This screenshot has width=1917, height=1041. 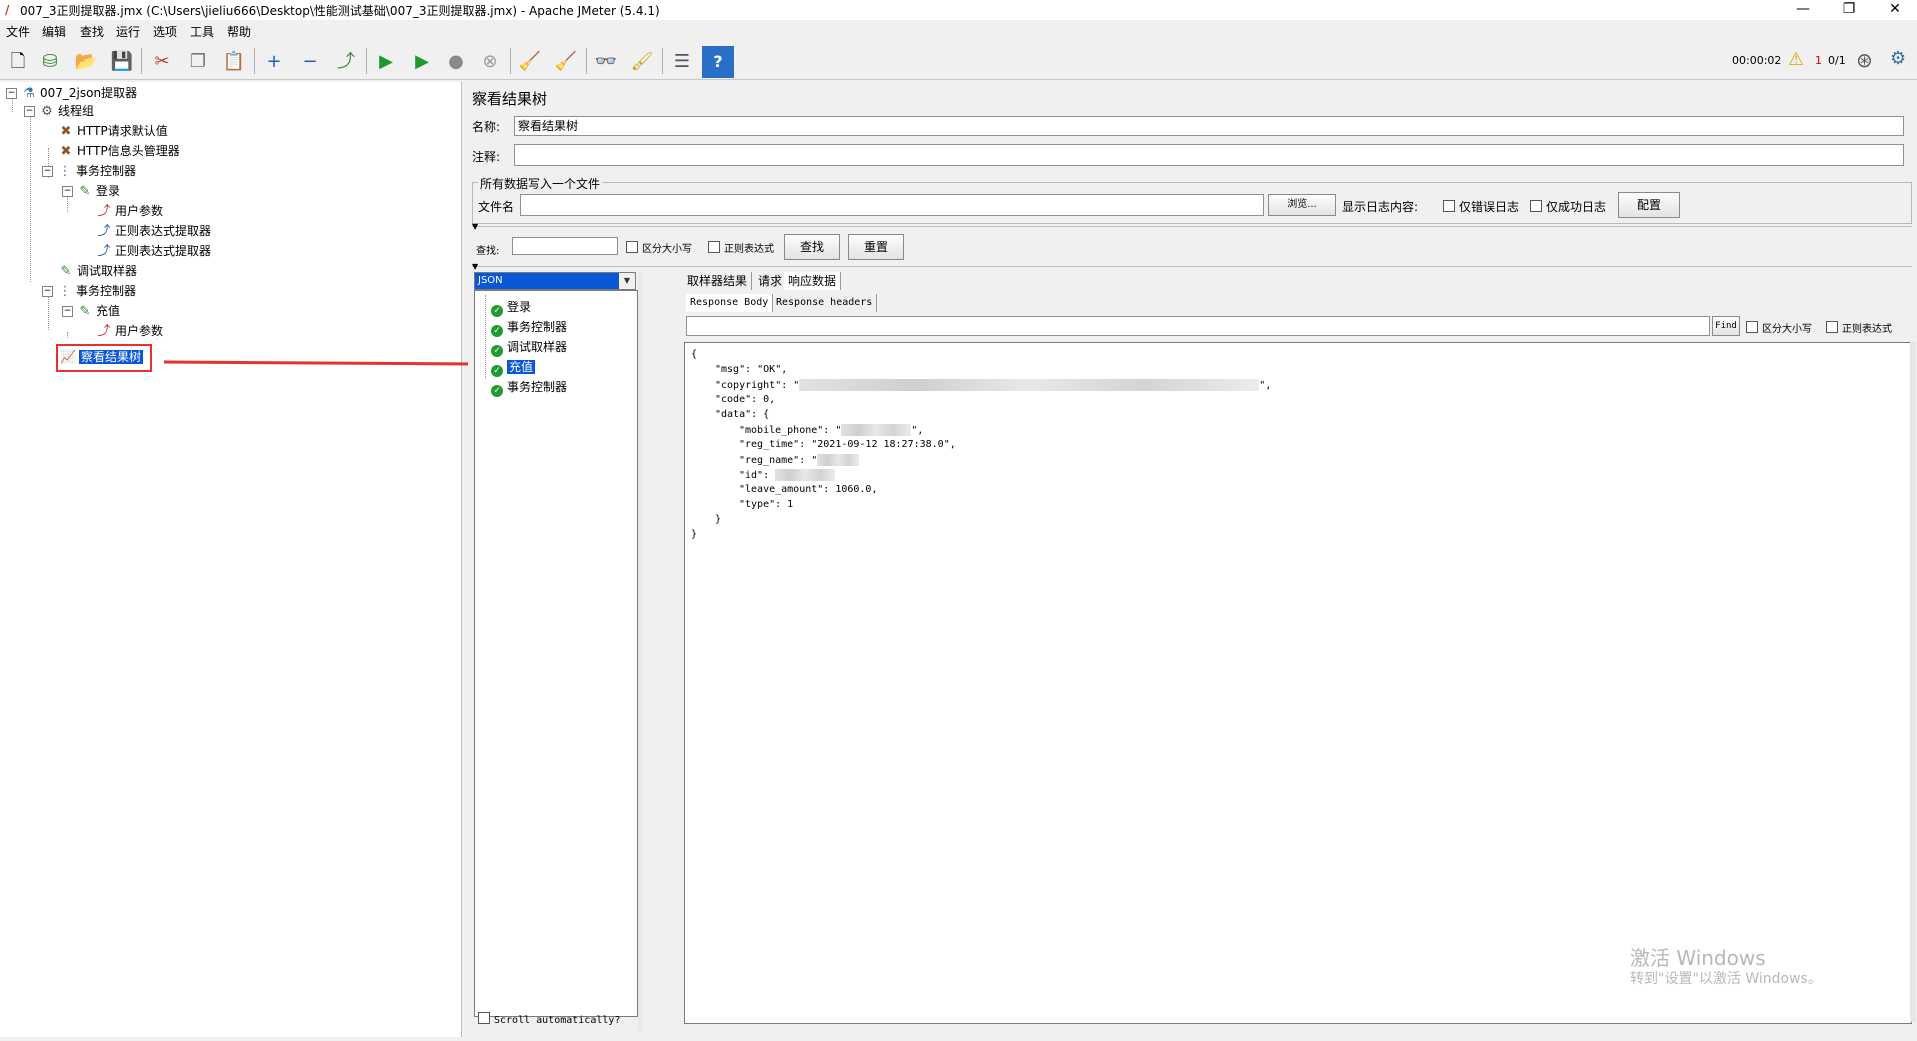 What do you see at coordinates (89, 291) in the screenshot?
I see `tree-node-transaction-controller-2: − ⋮ 事务控制器` at bounding box center [89, 291].